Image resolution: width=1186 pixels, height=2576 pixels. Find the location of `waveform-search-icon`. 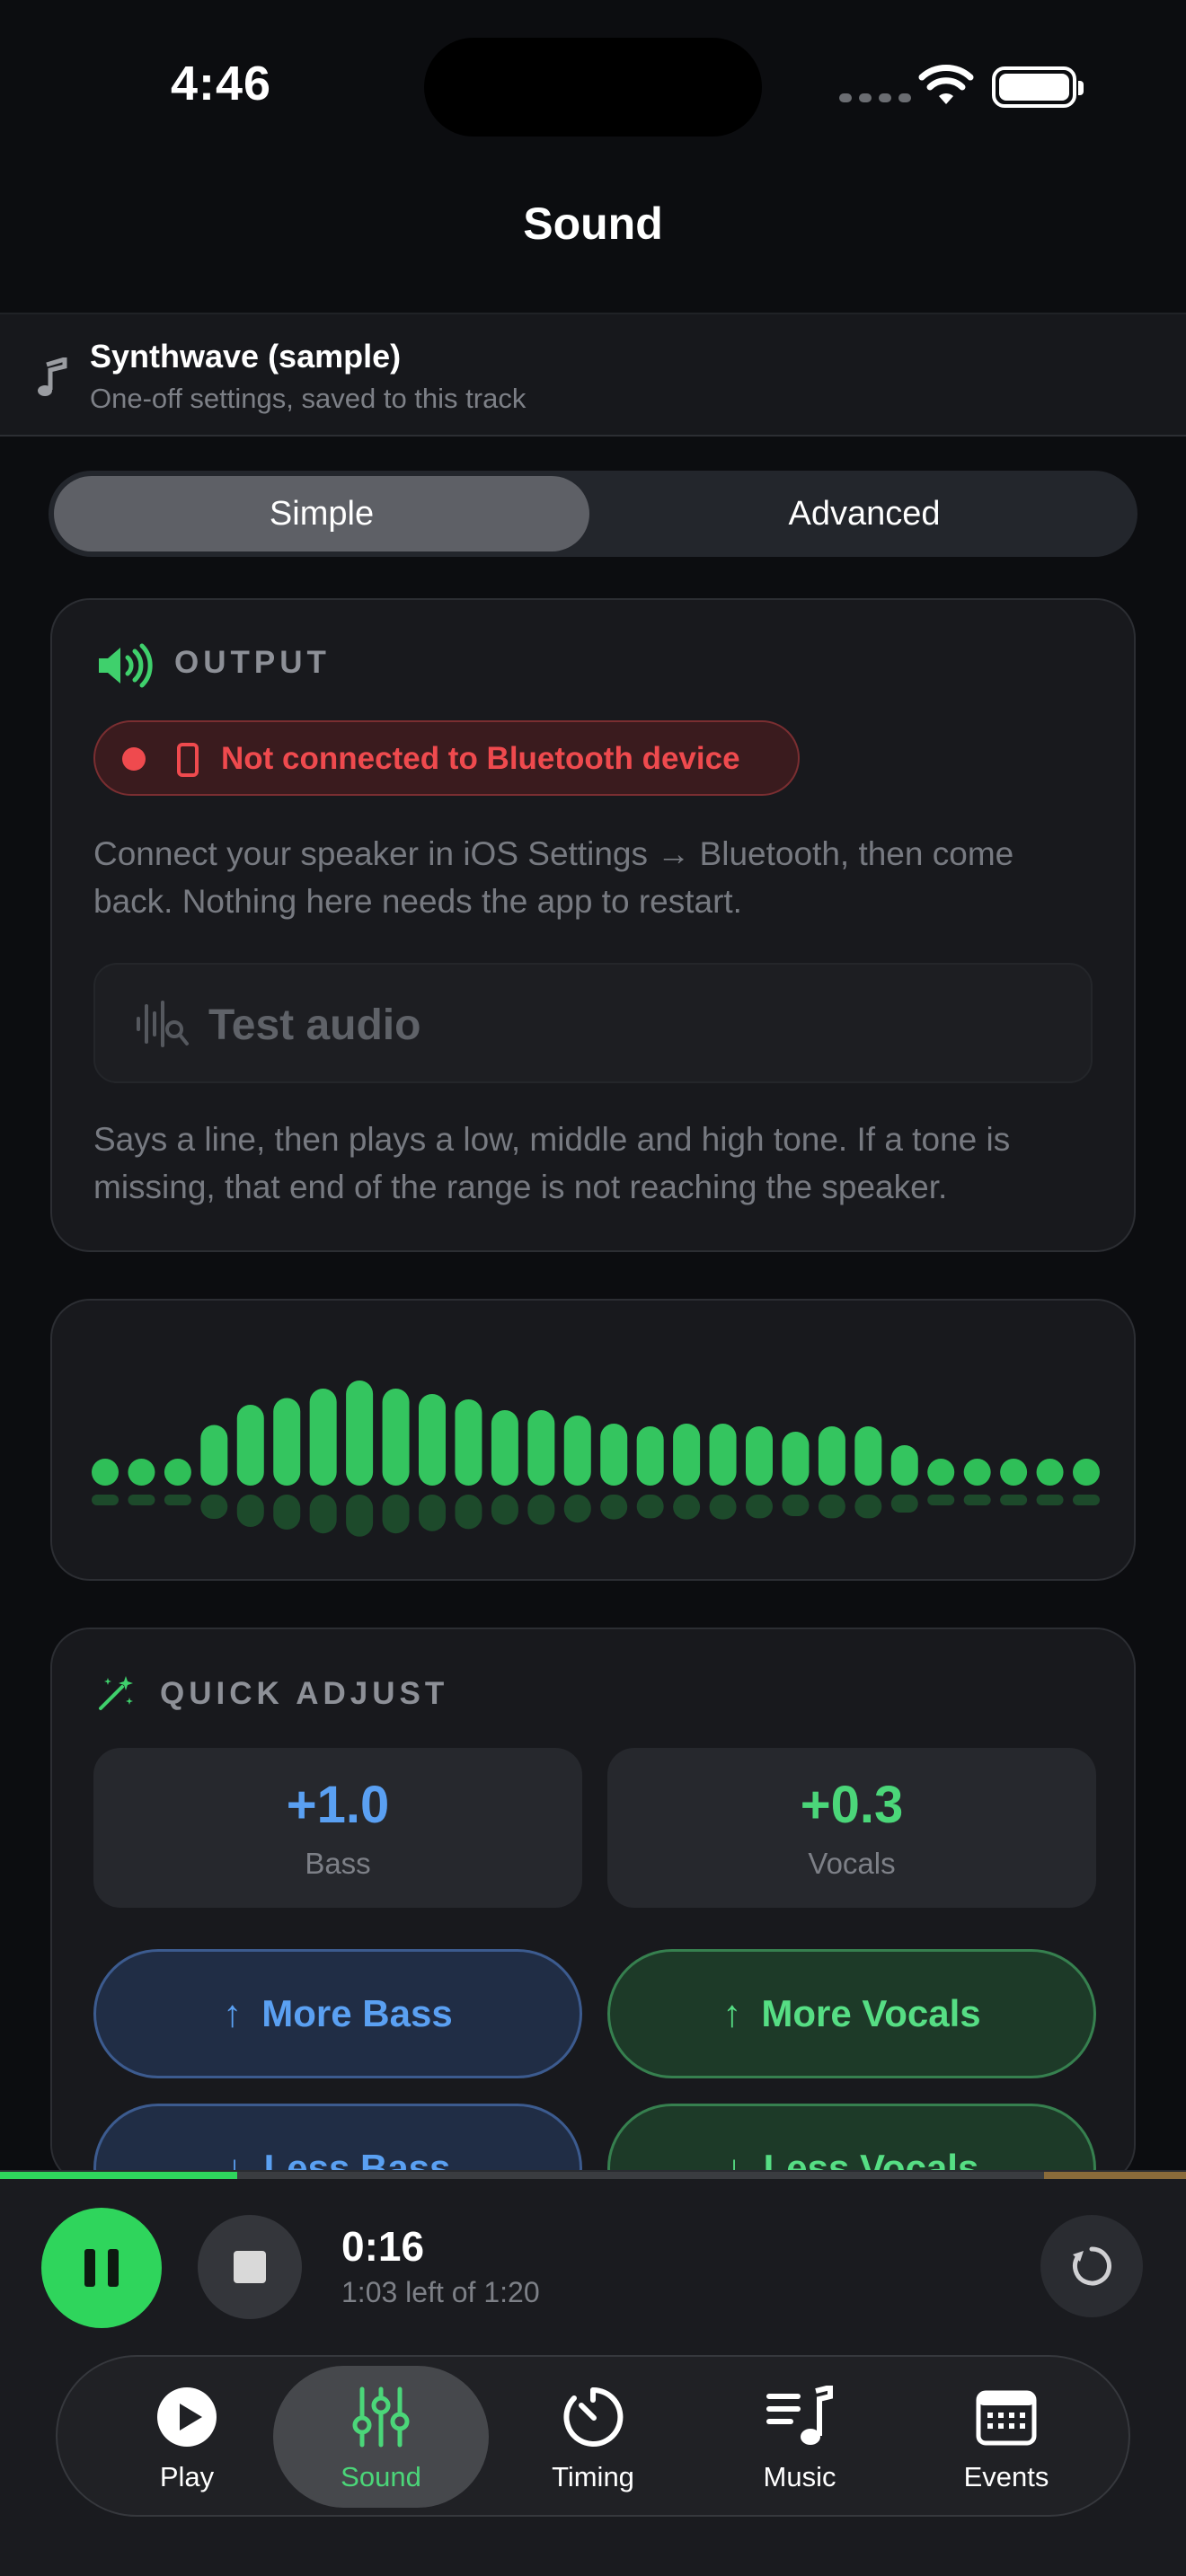

waveform-search-icon is located at coordinates (163, 1024).